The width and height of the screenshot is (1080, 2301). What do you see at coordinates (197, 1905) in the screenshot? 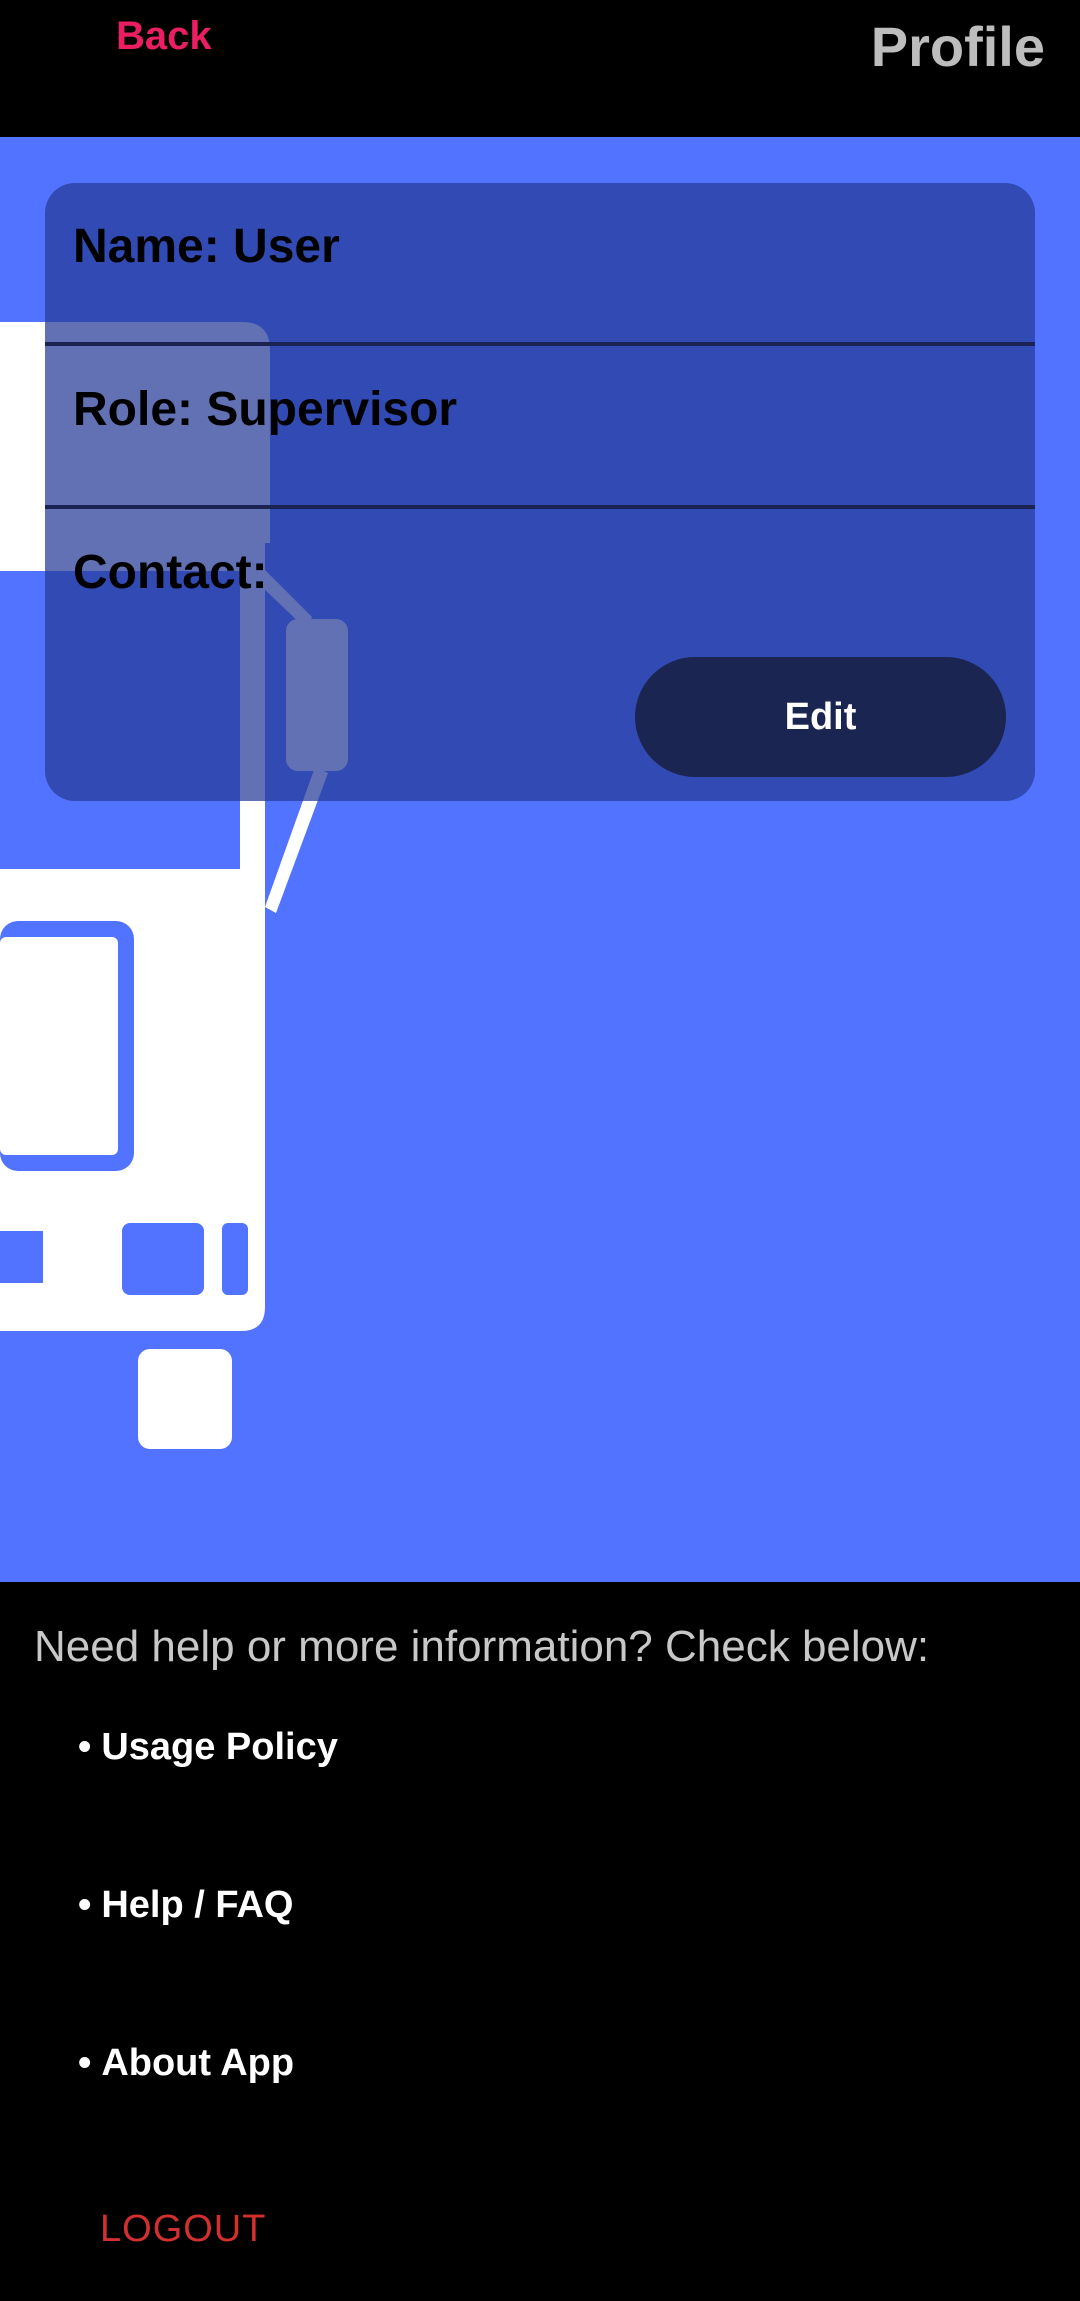
I see `help-faq-label: Help / FAQ` at bounding box center [197, 1905].